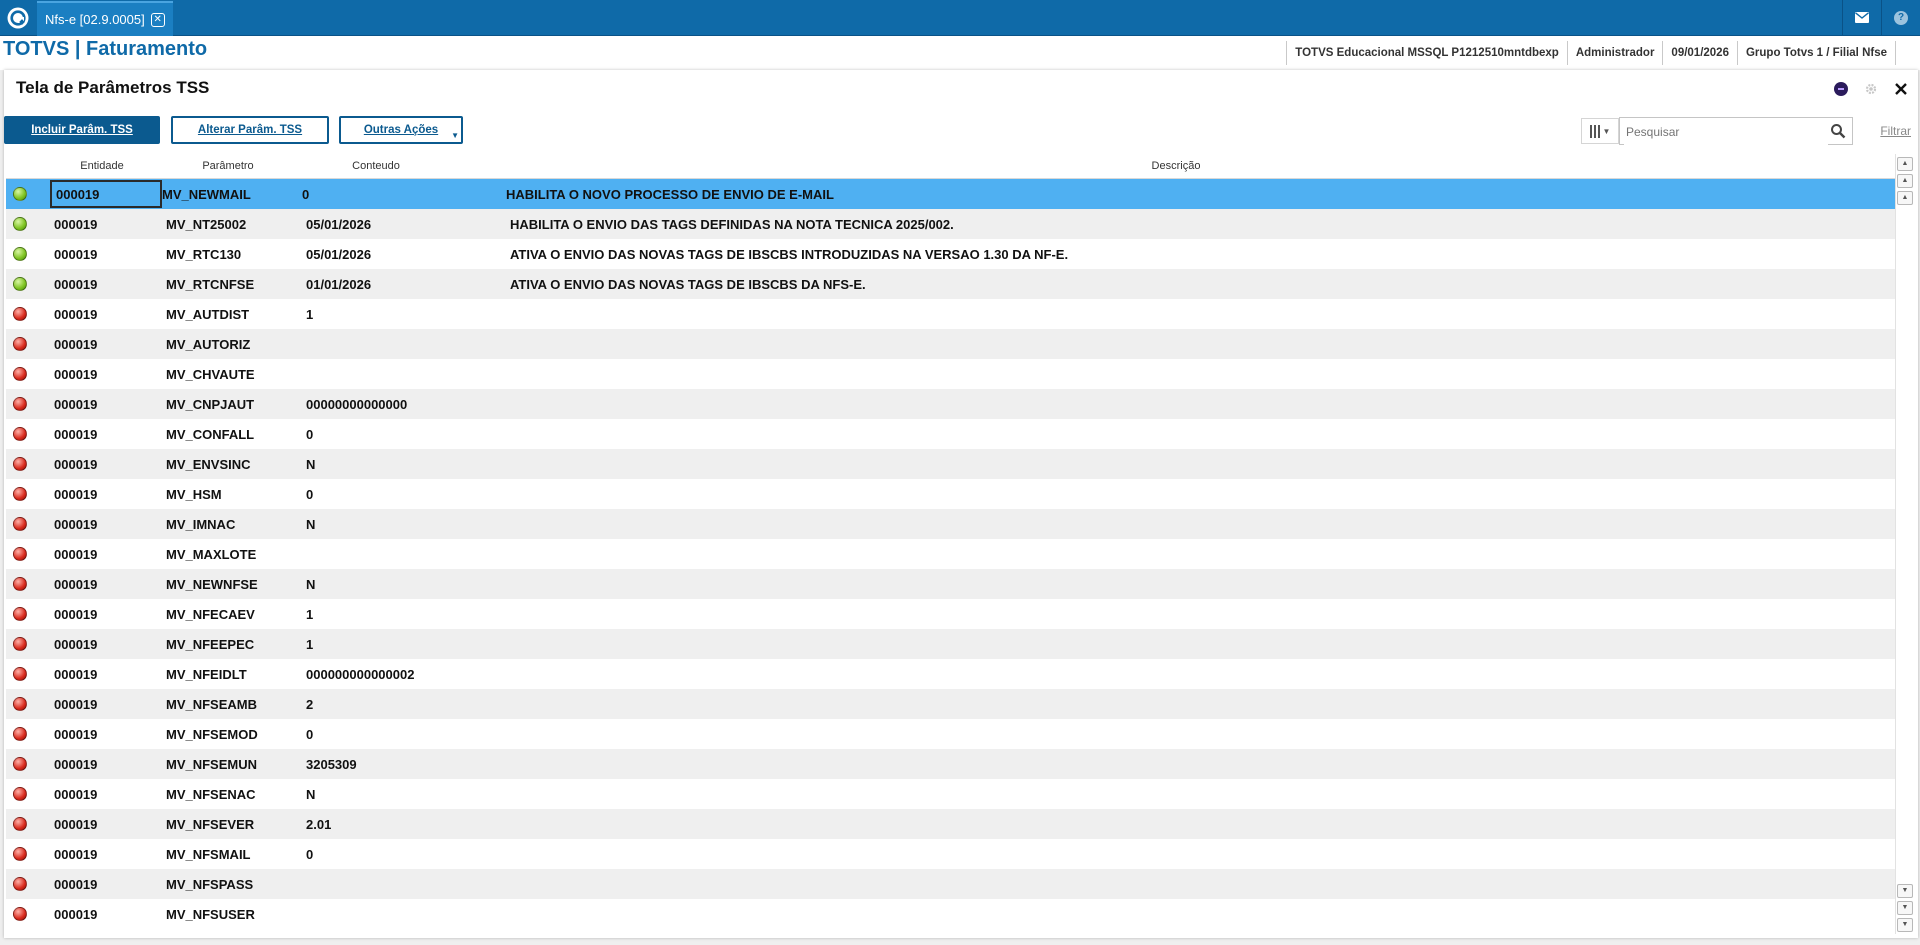 This screenshot has height=945, width=1920. I want to click on scroll-page-up-icon: ▲, so click(1905, 181).